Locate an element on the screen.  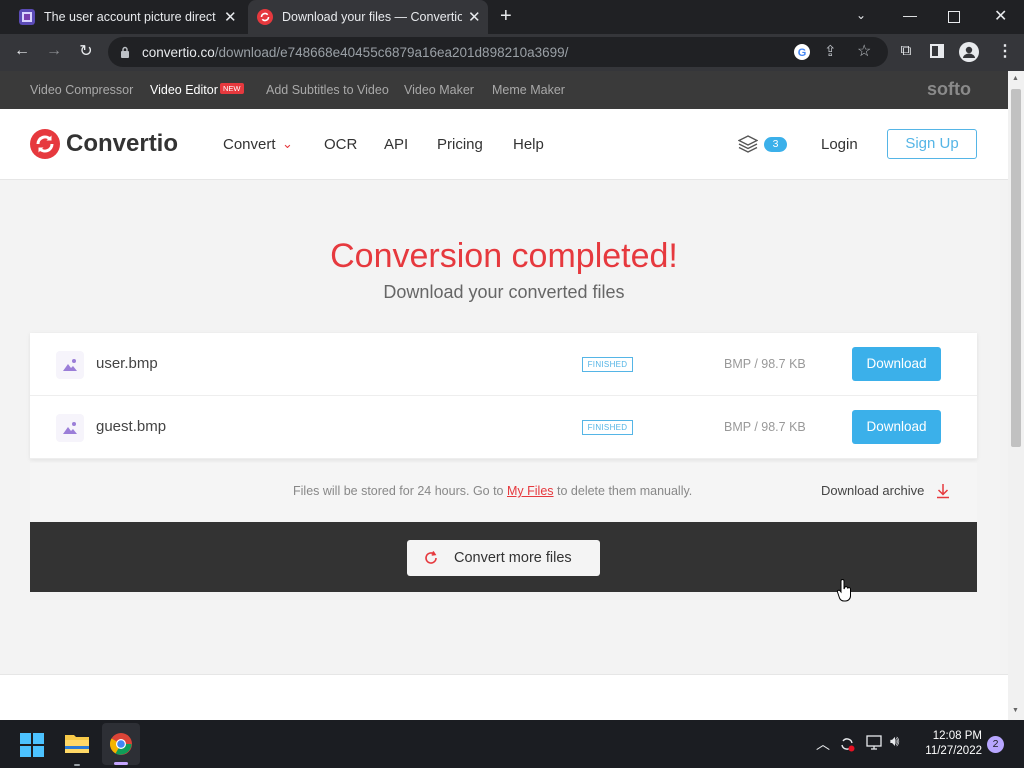
login-link: Login is located at coordinates (839, 144).